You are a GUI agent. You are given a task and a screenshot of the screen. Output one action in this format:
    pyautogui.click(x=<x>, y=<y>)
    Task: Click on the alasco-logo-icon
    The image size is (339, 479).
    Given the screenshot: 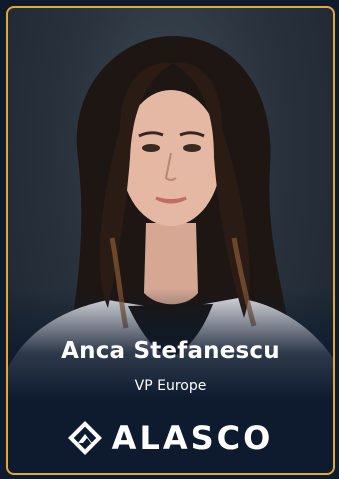 What is the action you would take?
    pyautogui.click(x=84, y=438)
    